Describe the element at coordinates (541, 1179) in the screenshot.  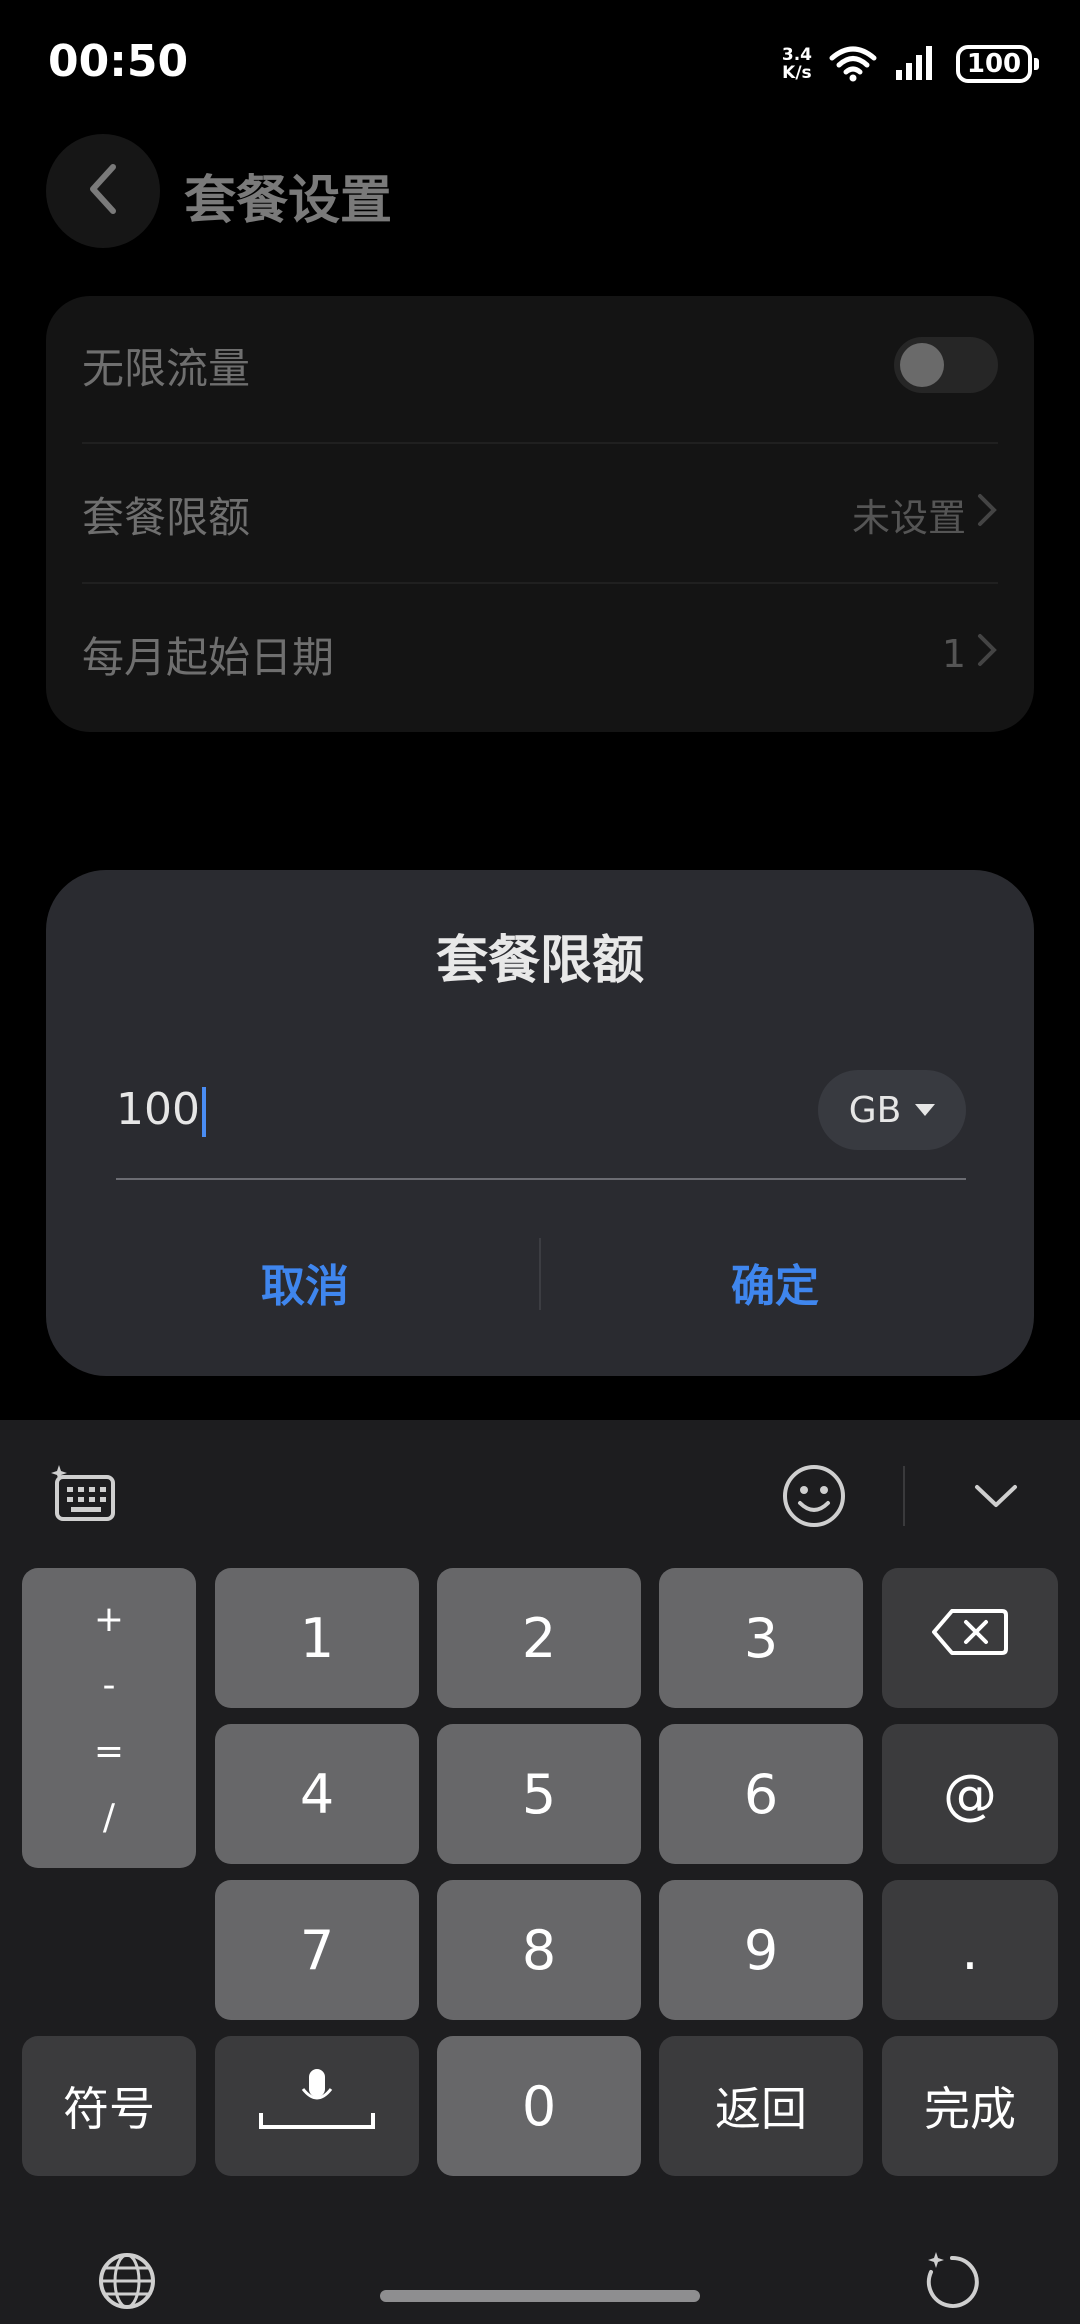
I see `input-underline` at that location.